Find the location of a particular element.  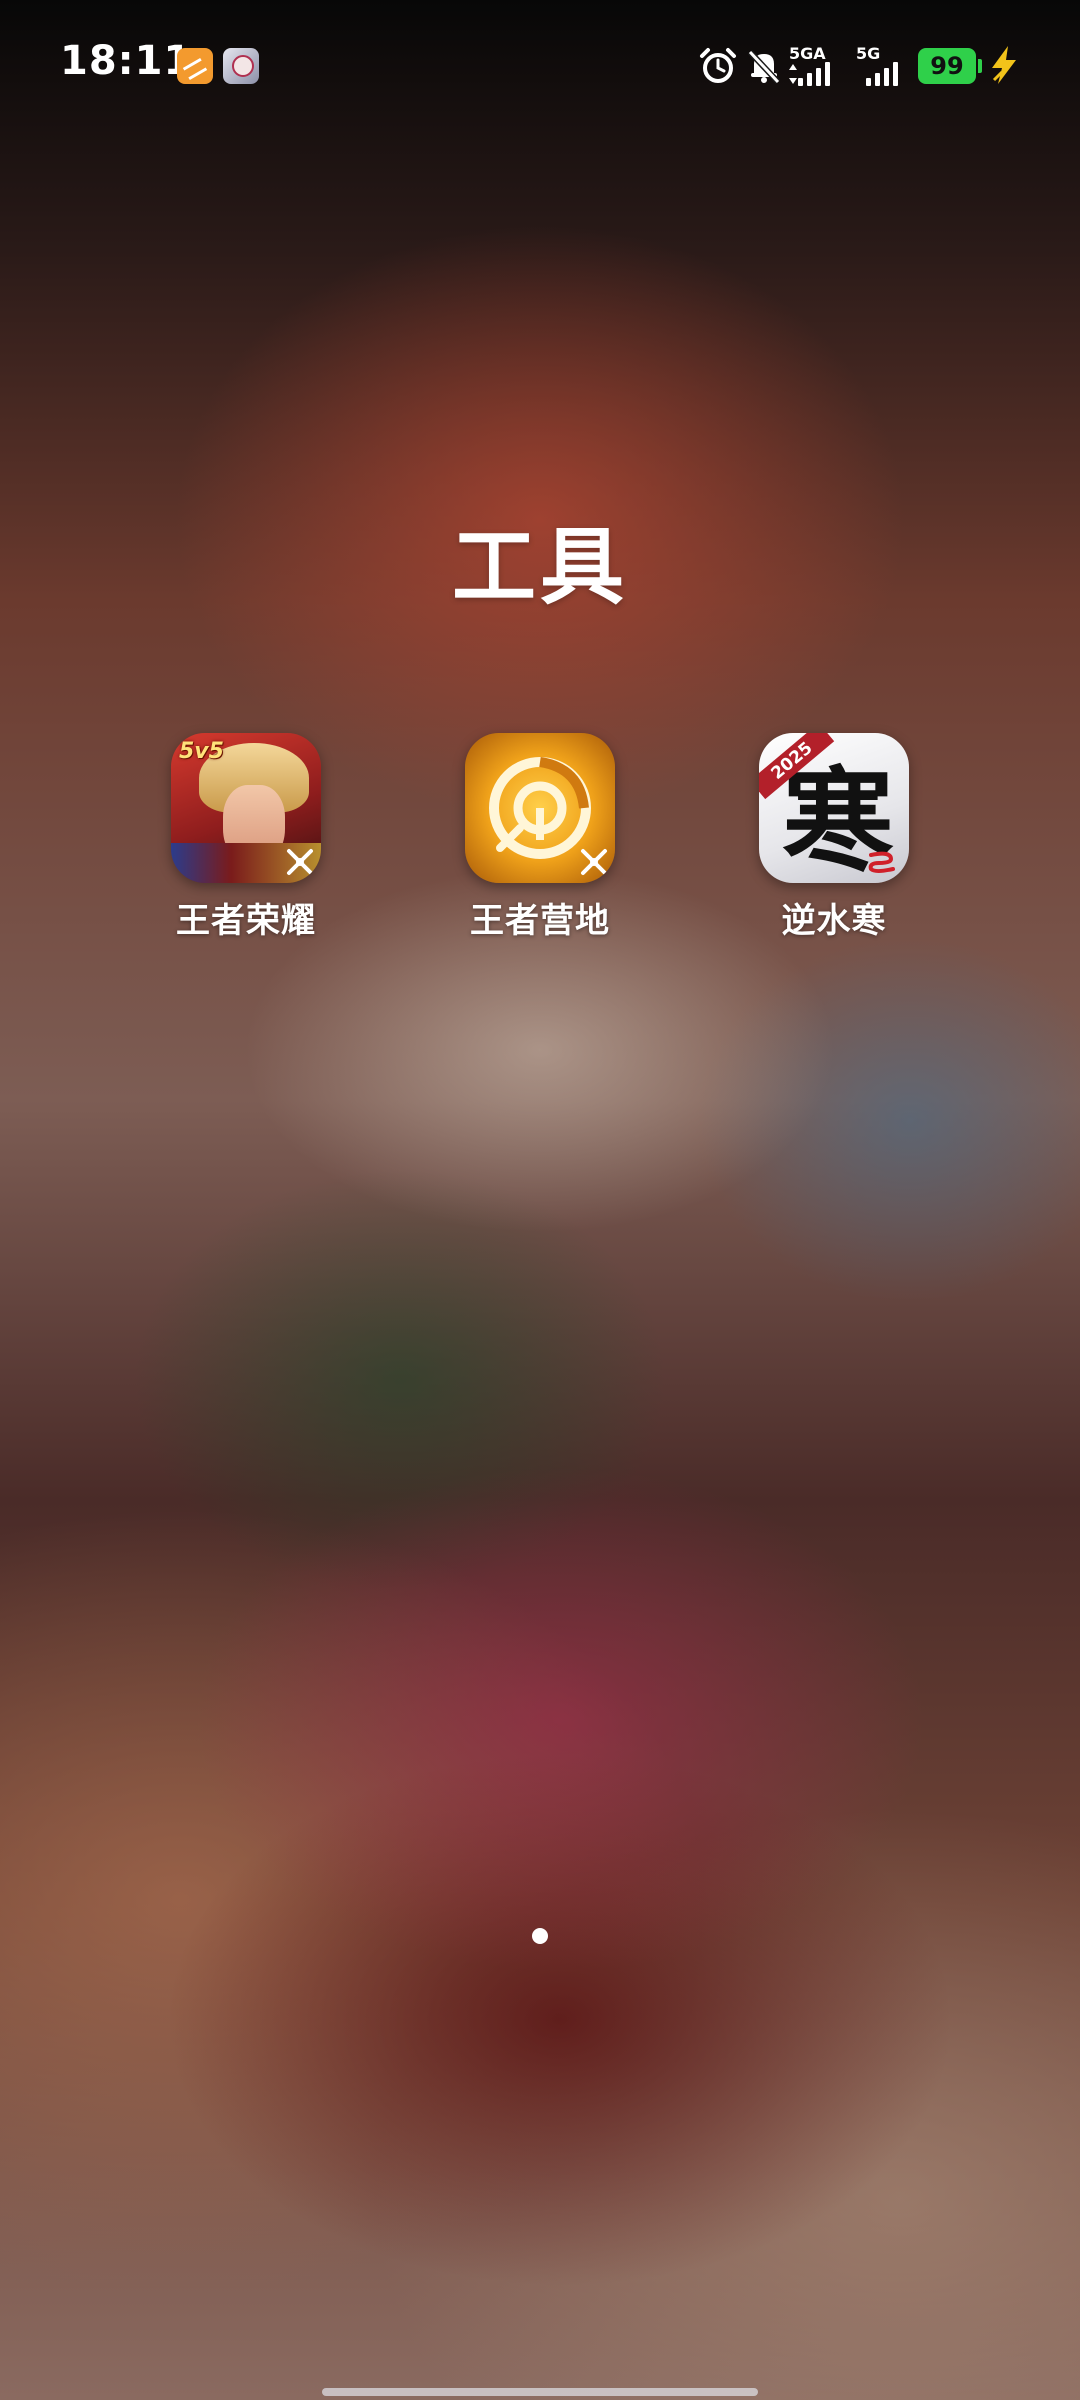

battery-indicator: 99 is located at coordinates (947, 66).